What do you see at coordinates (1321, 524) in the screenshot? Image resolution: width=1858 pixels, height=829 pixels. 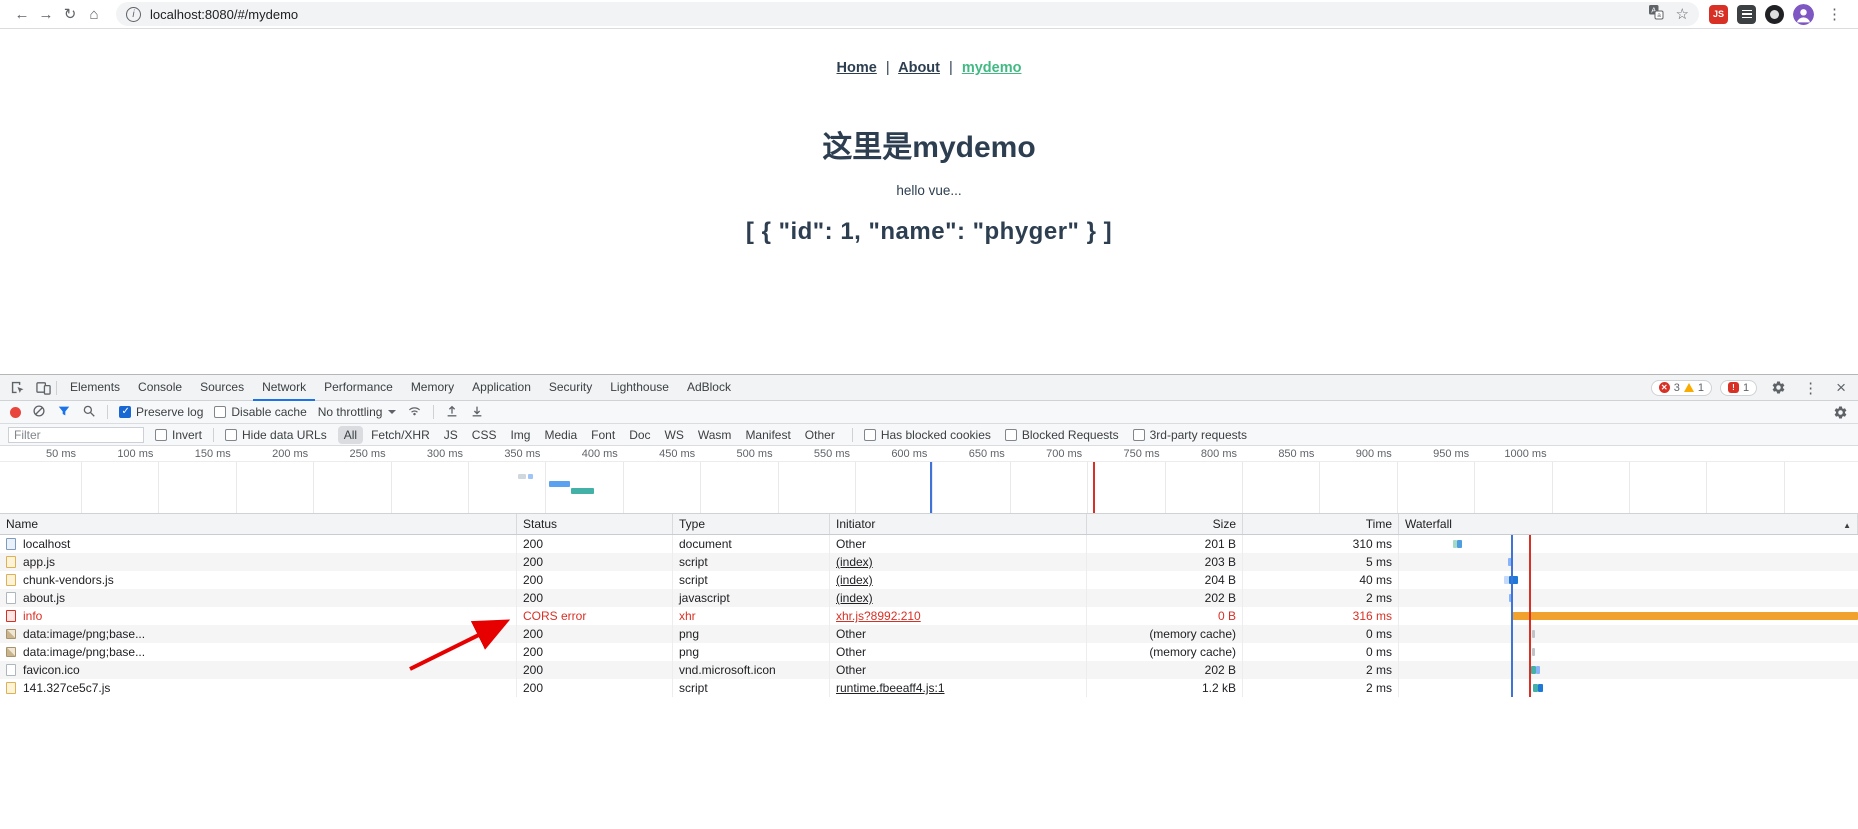 I see `column-header-time: Time` at bounding box center [1321, 524].